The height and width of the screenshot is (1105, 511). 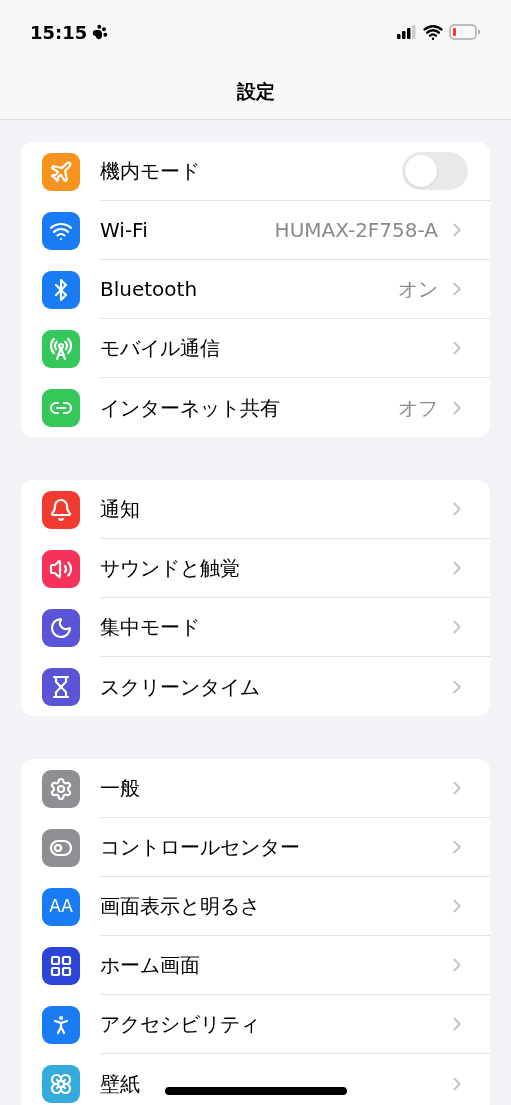 I want to click on battery-icon, so click(x=465, y=32).